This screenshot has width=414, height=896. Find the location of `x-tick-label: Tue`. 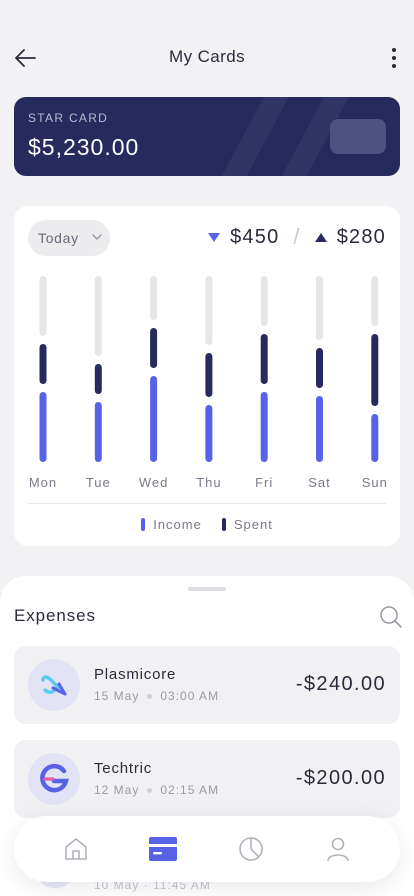

x-tick-label: Tue is located at coordinates (98, 482).